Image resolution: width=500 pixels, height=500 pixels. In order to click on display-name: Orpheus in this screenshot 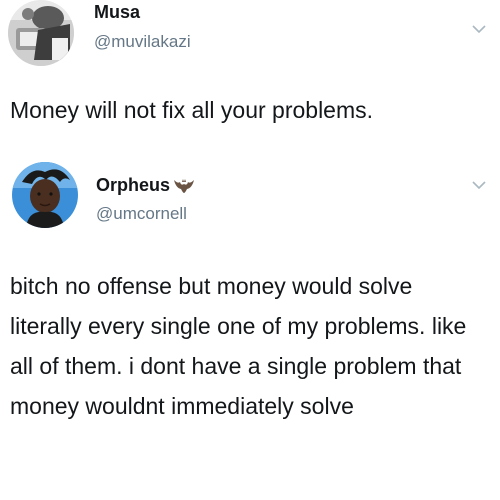, I will do `click(145, 185)`.